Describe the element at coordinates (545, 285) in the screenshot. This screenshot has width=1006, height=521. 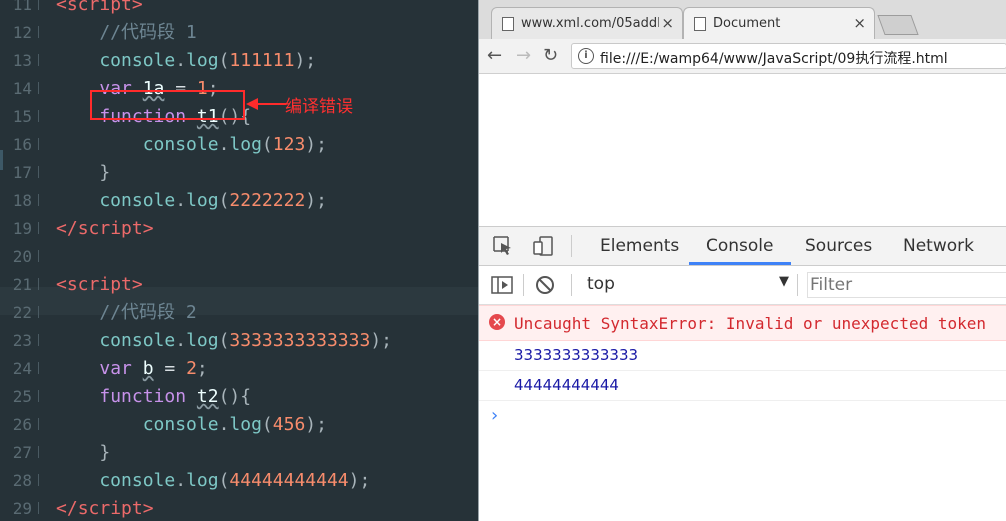
I see `clear-console-icon` at that location.